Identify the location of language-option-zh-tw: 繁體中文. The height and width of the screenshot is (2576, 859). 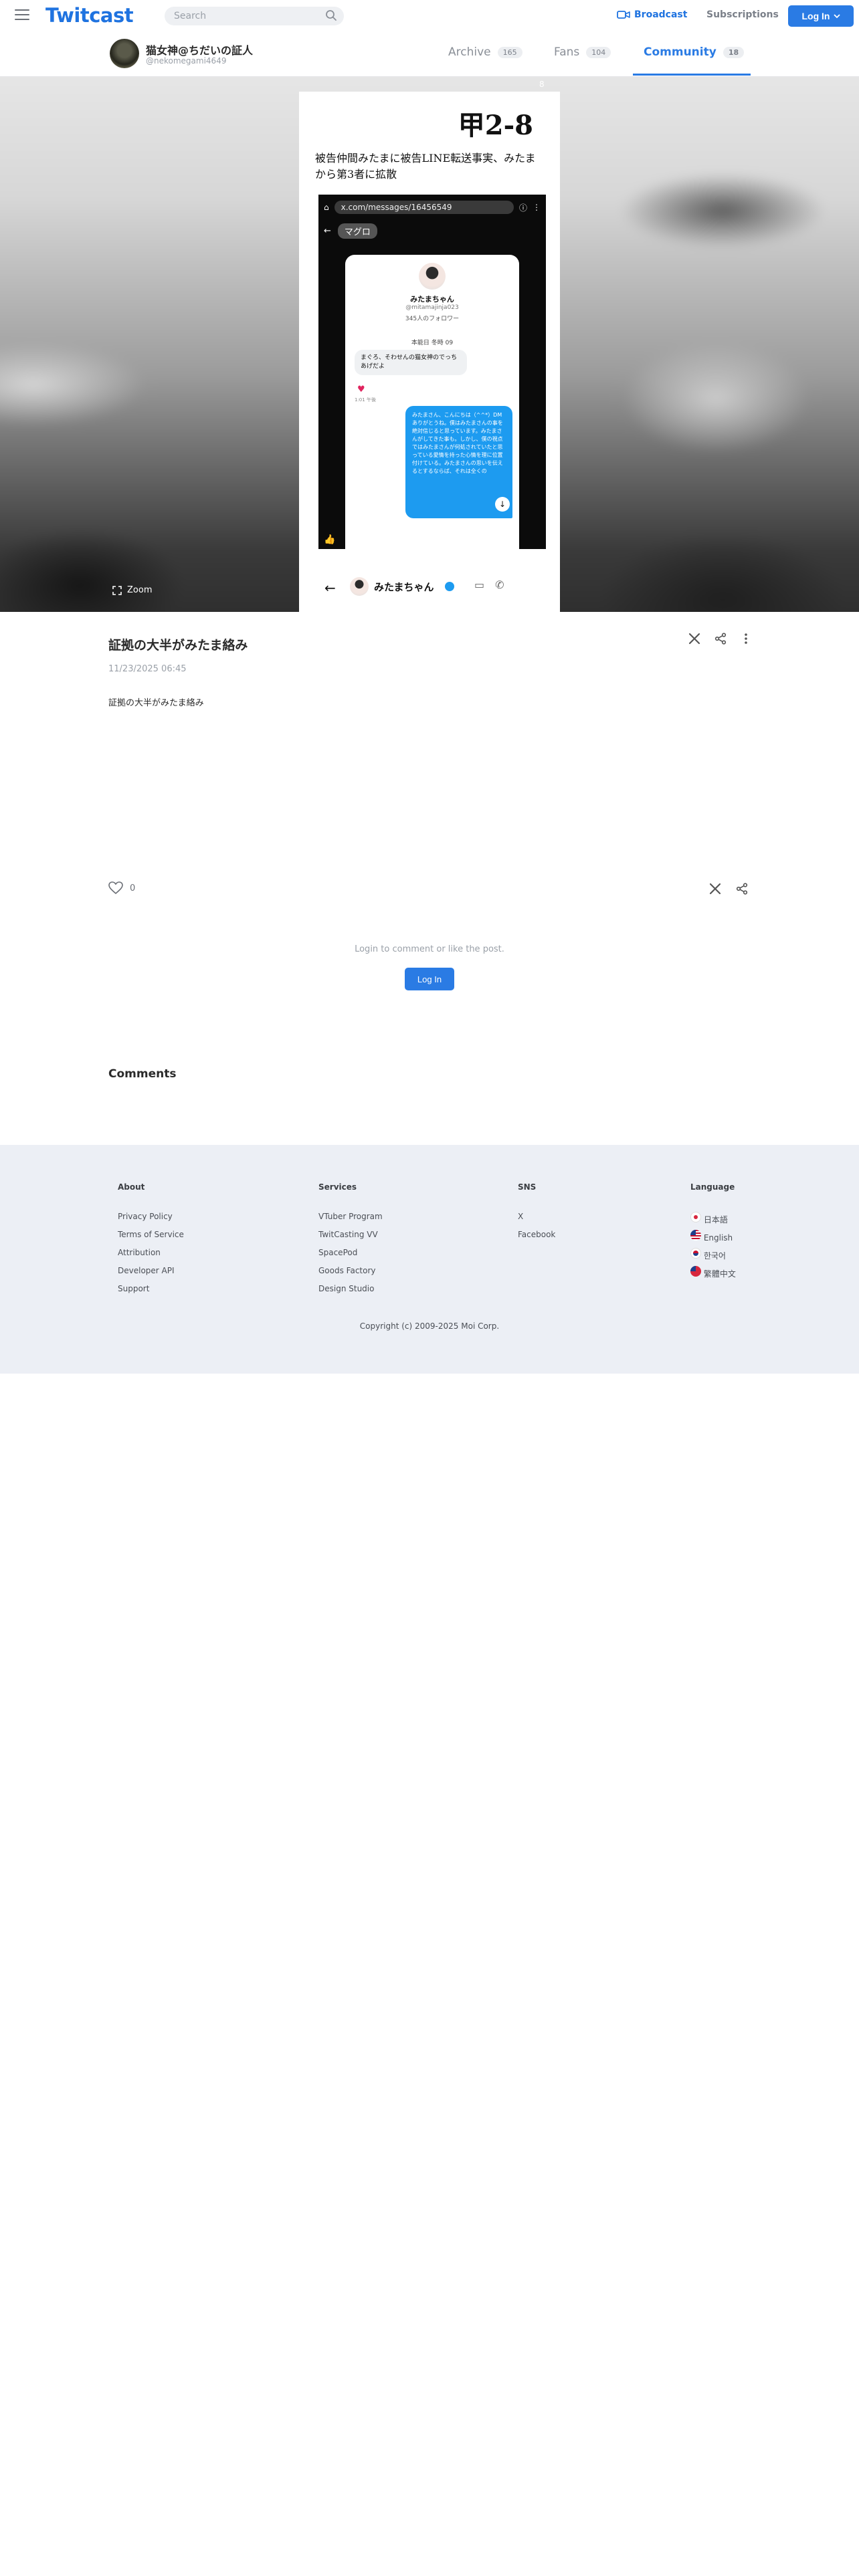
(713, 1272).